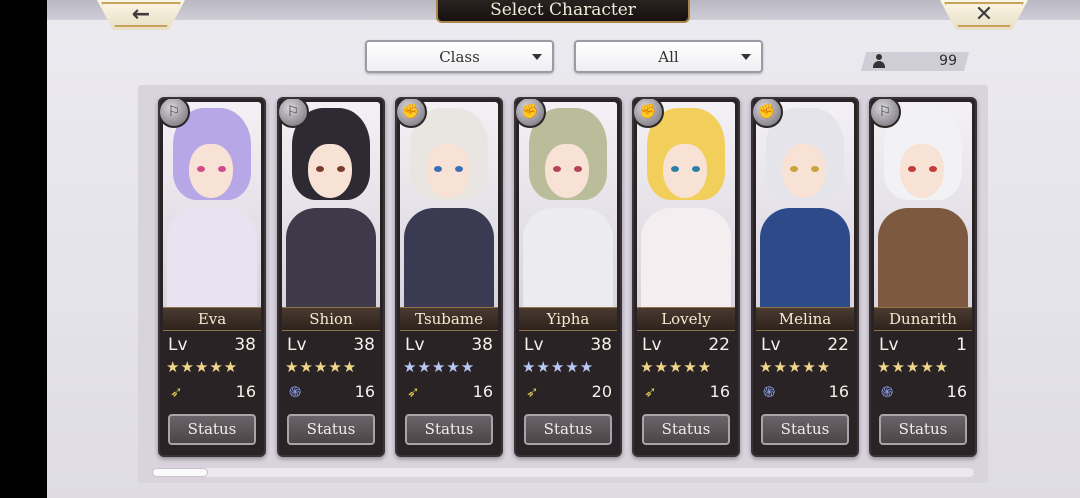  Describe the element at coordinates (212, 346) in the screenshot. I see `level-row: Lv 38` at that location.